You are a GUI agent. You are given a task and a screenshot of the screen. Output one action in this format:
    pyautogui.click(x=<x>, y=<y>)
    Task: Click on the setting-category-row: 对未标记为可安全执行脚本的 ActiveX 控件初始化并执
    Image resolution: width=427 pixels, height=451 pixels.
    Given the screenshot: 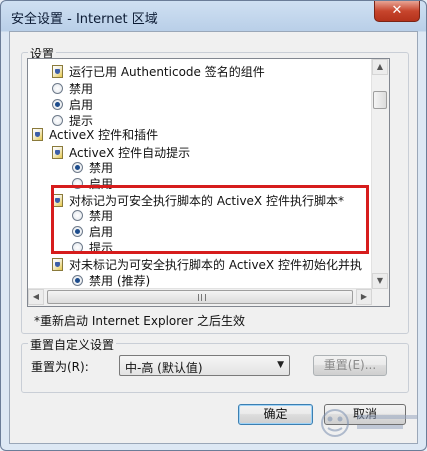 What is the action you would take?
    pyautogui.click(x=207, y=264)
    